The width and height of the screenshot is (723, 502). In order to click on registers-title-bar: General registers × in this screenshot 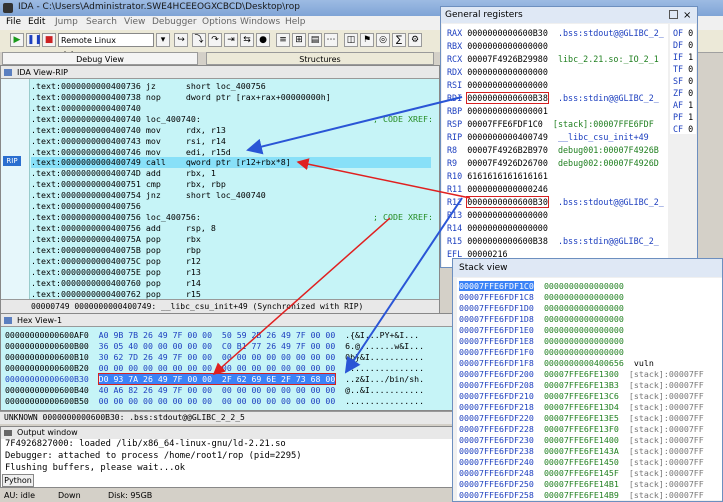, I will do `click(569, 15)`.